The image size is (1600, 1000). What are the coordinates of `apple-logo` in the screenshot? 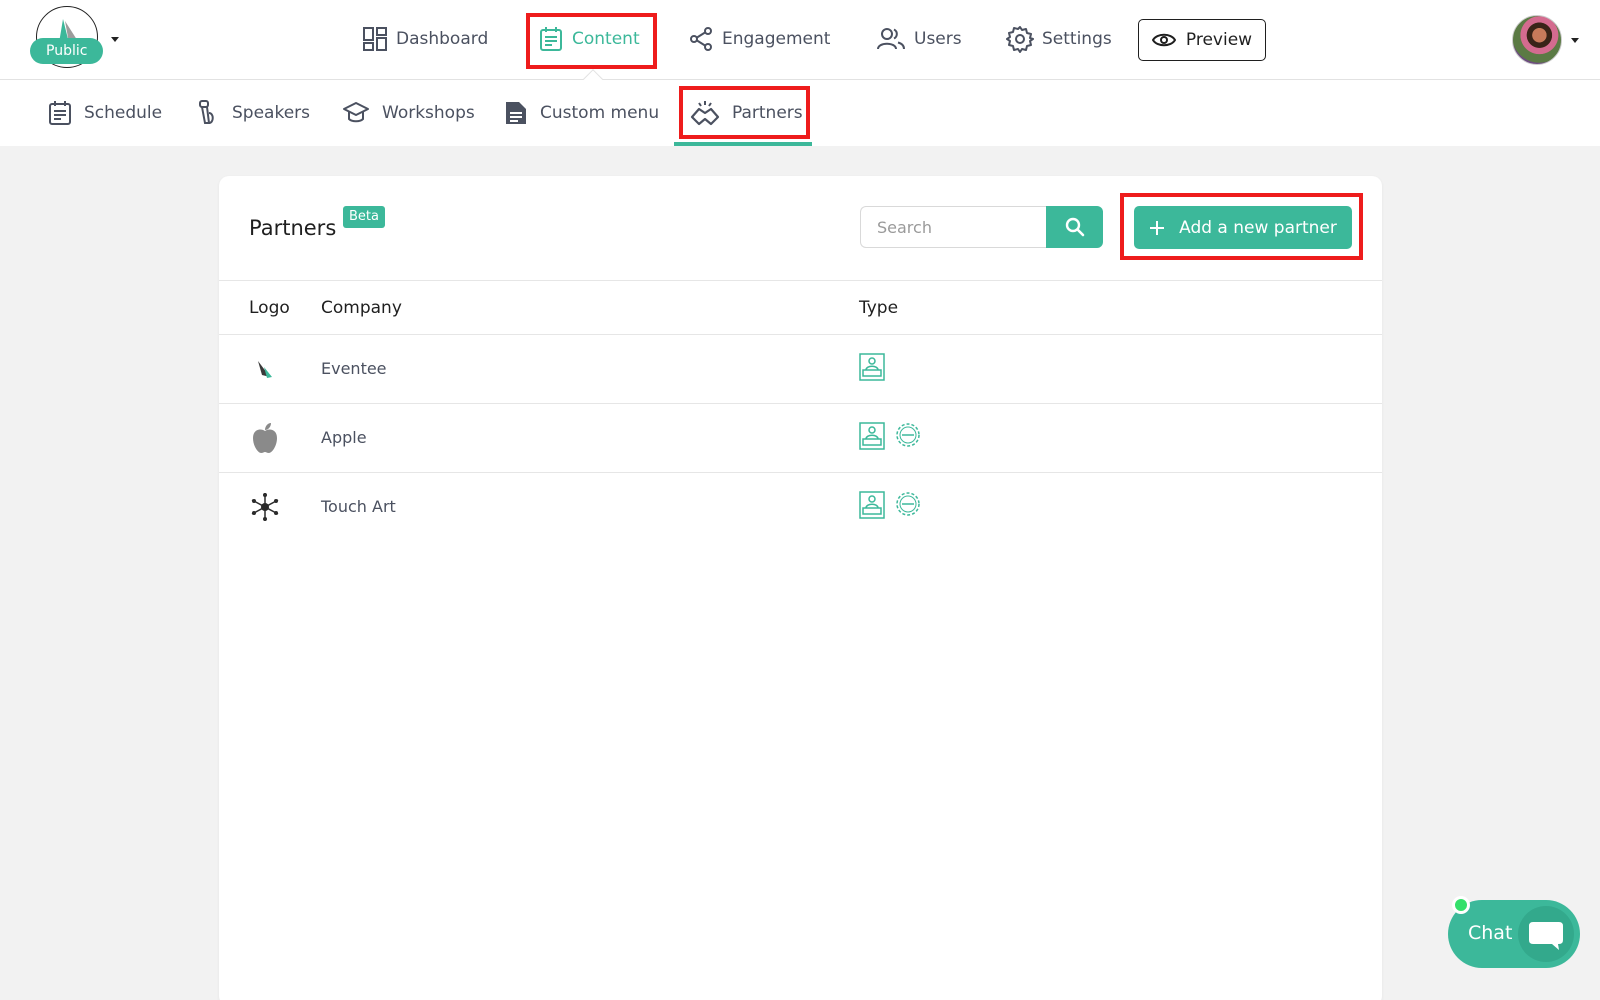 It's located at (265, 438).